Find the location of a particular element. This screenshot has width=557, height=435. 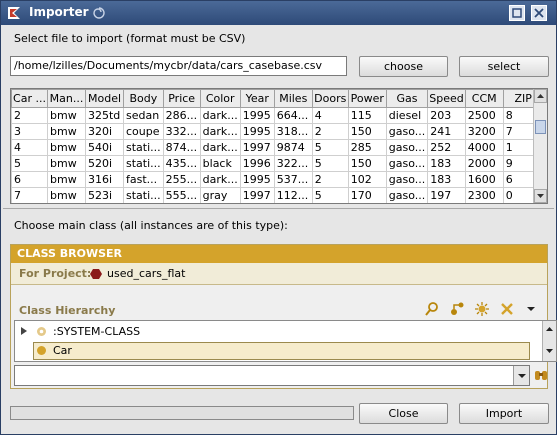

tree-item-car: Car is located at coordinates (281, 351).